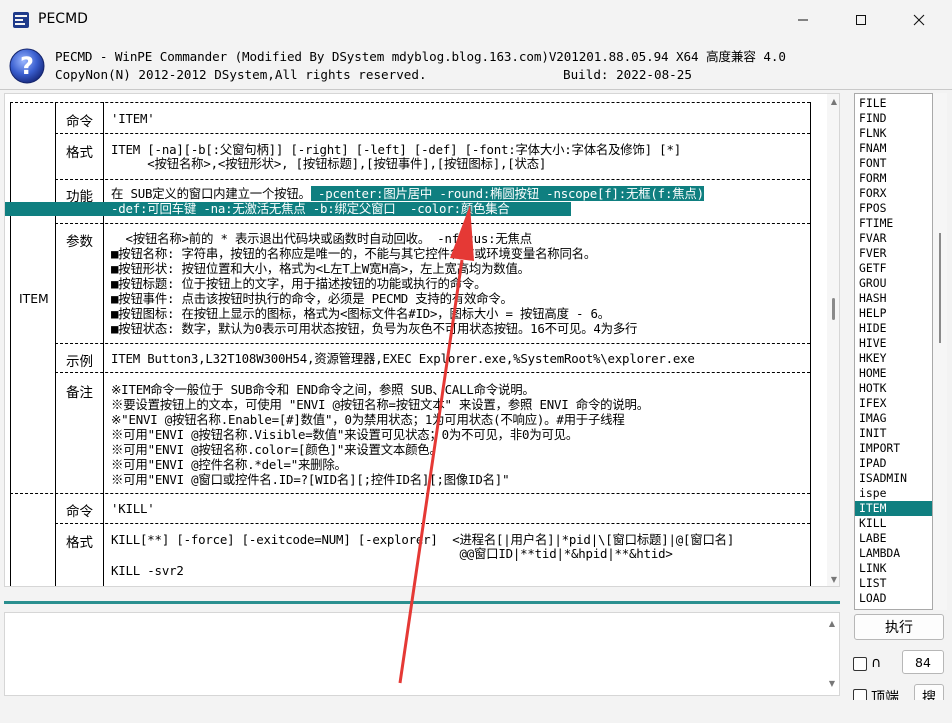 Image resolution: width=952 pixels, height=723 pixels. Describe the element at coordinates (893, 433) in the screenshot. I see `keyword-item: INIT` at that location.